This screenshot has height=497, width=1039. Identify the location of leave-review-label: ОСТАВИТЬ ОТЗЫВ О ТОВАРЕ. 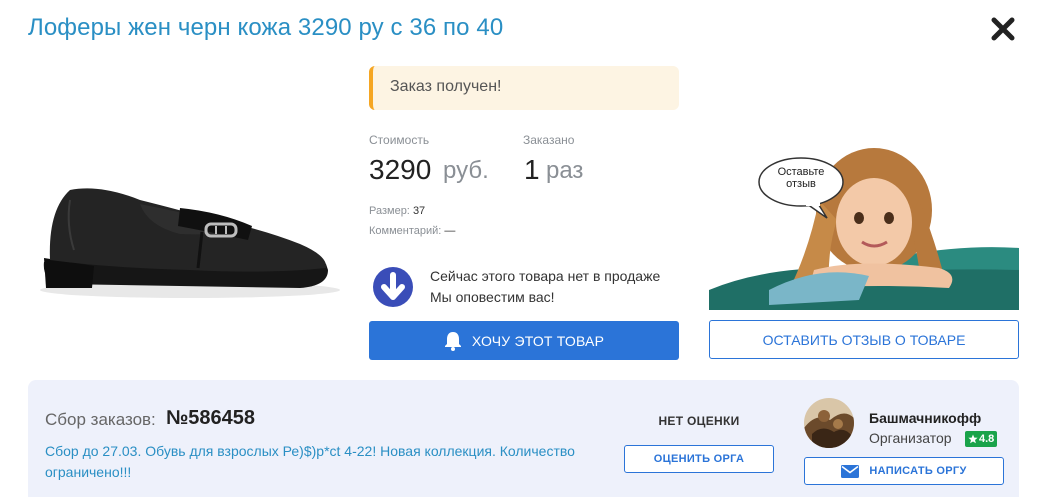
(864, 339).